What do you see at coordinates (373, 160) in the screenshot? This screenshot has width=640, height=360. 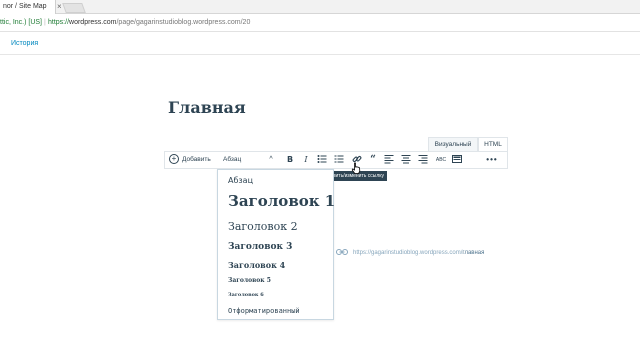 I see `blockquote-button: “` at bounding box center [373, 160].